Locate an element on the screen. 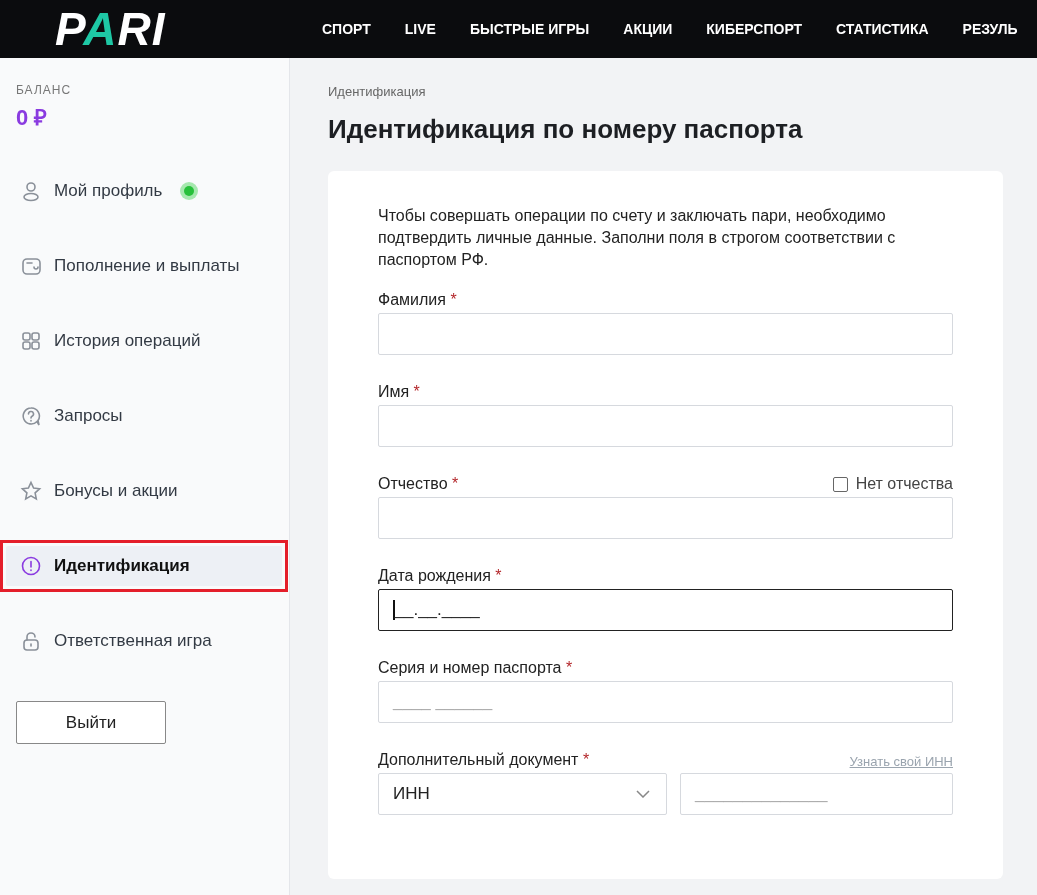 The width and height of the screenshot is (1037, 895). page-title: Идентификация по номеру паспорта is located at coordinates (566, 129).